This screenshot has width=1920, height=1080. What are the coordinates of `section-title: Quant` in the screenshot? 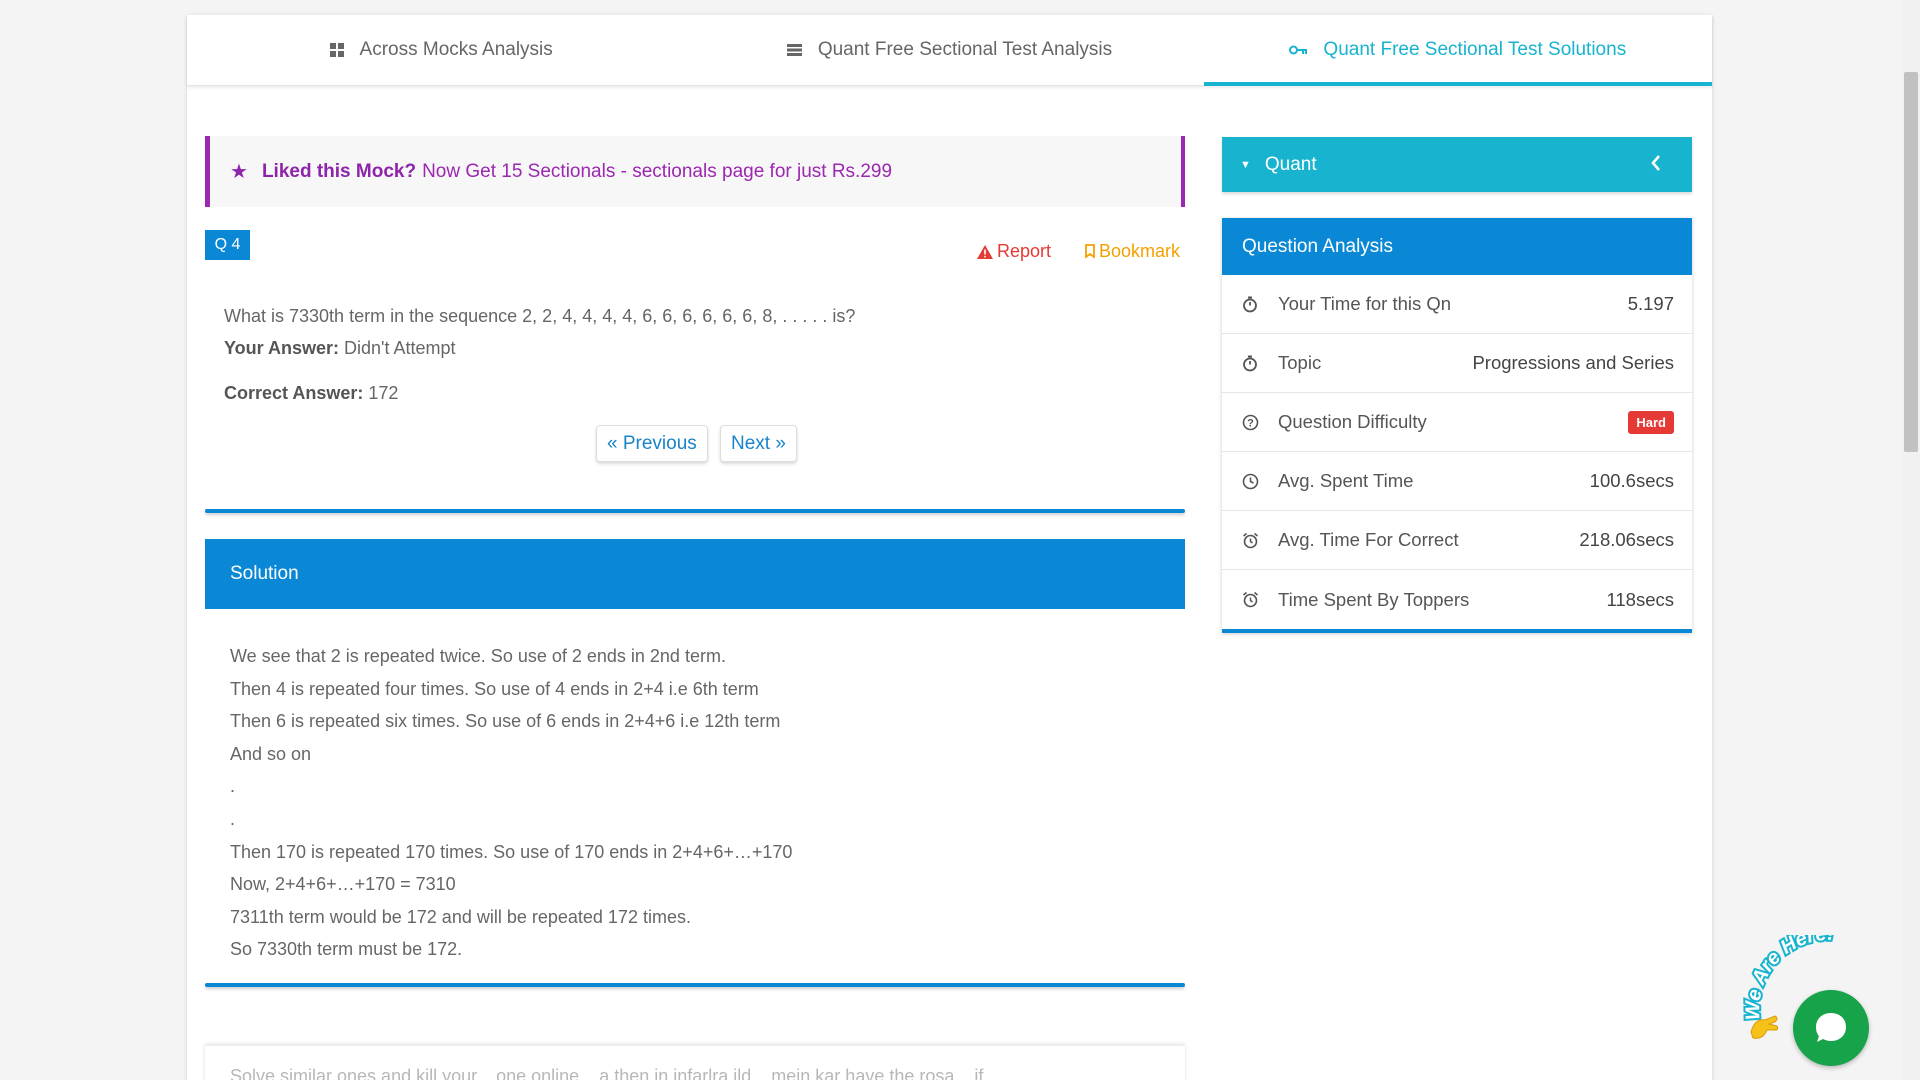 It's located at (1290, 164).